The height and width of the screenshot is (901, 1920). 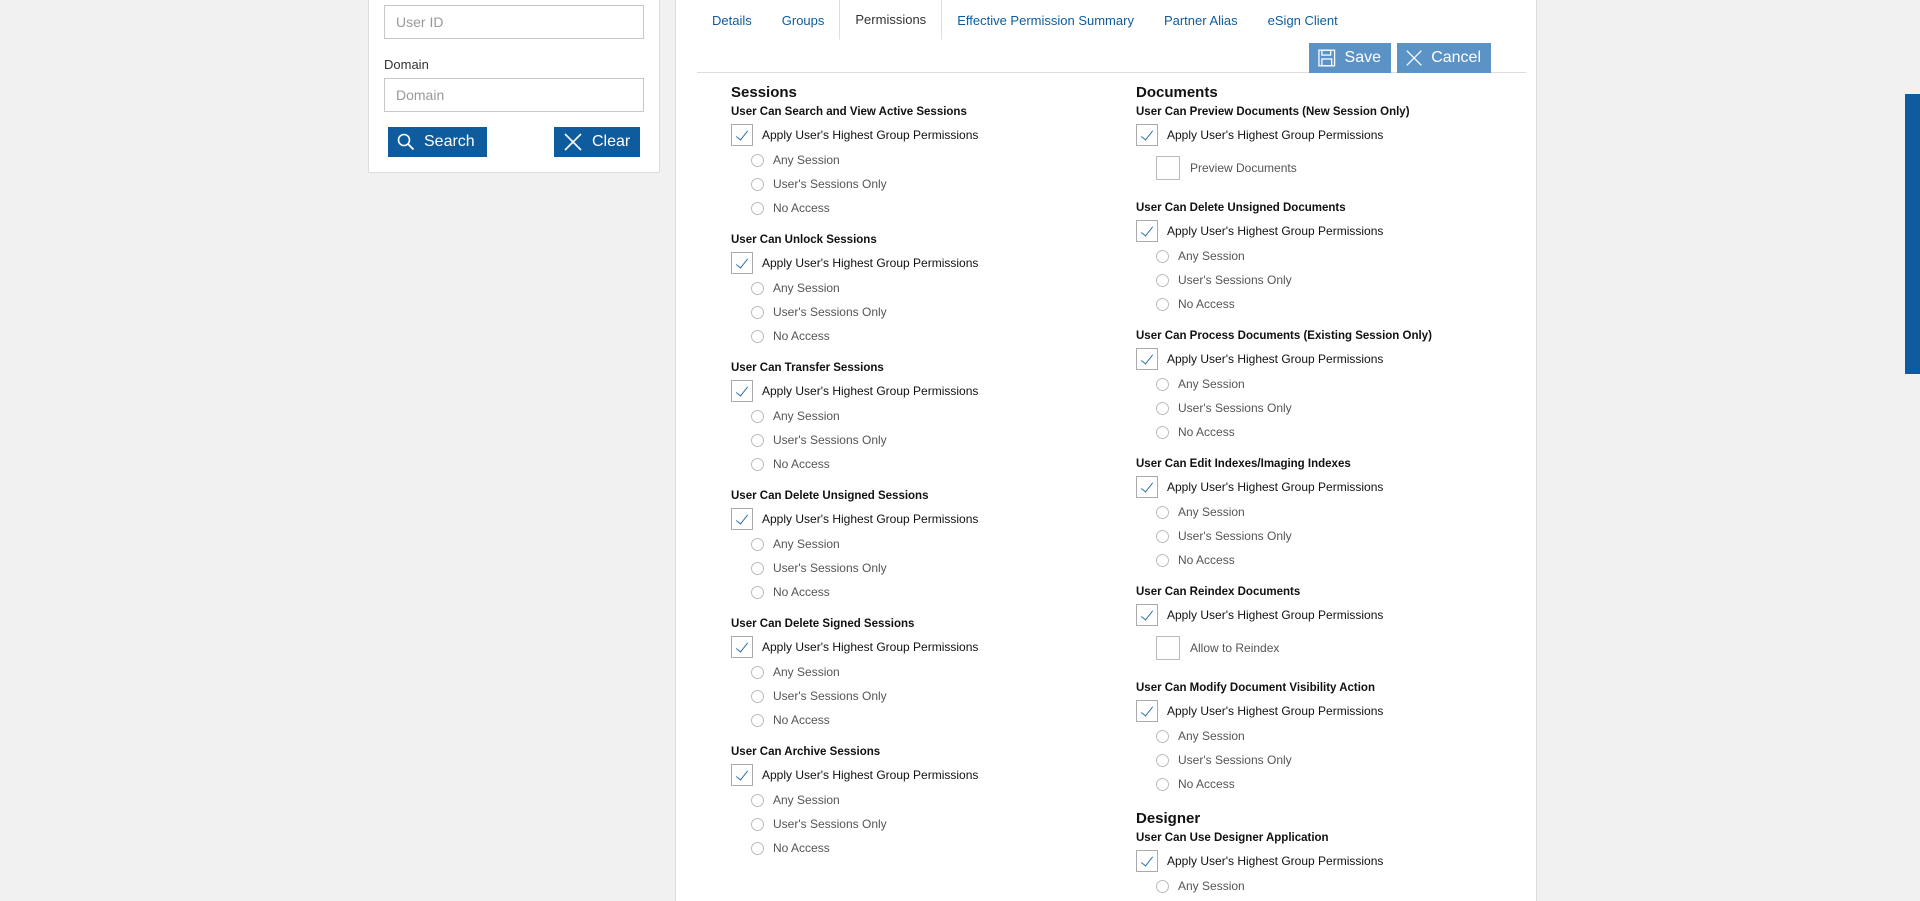 I want to click on save-icon, so click(x=1327, y=58).